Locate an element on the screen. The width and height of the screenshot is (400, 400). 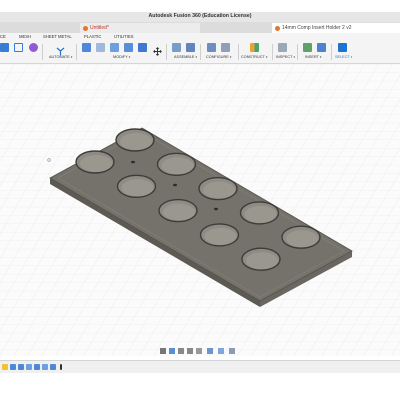
sphere-icon is located at coordinates (33, 47).